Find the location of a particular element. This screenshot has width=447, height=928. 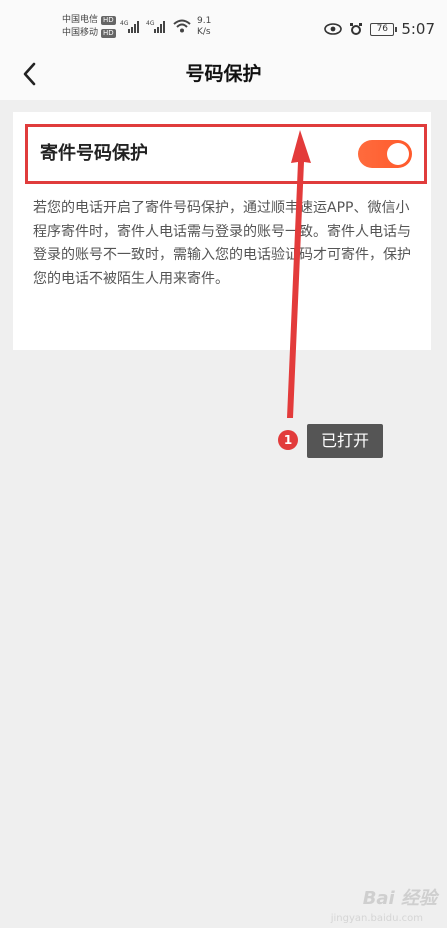

annotation-tooltip: 已打开 is located at coordinates (345, 441).